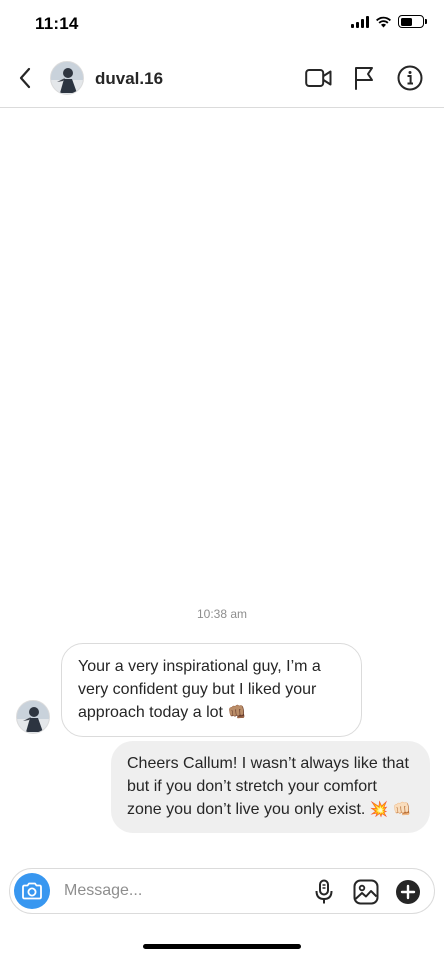 The height and width of the screenshot is (960, 444). I want to click on message-input, so click(184, 891).